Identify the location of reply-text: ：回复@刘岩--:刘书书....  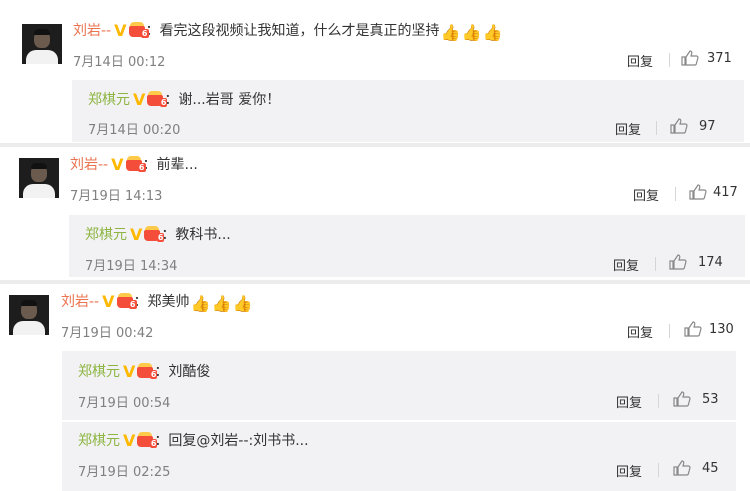
(231, 441).